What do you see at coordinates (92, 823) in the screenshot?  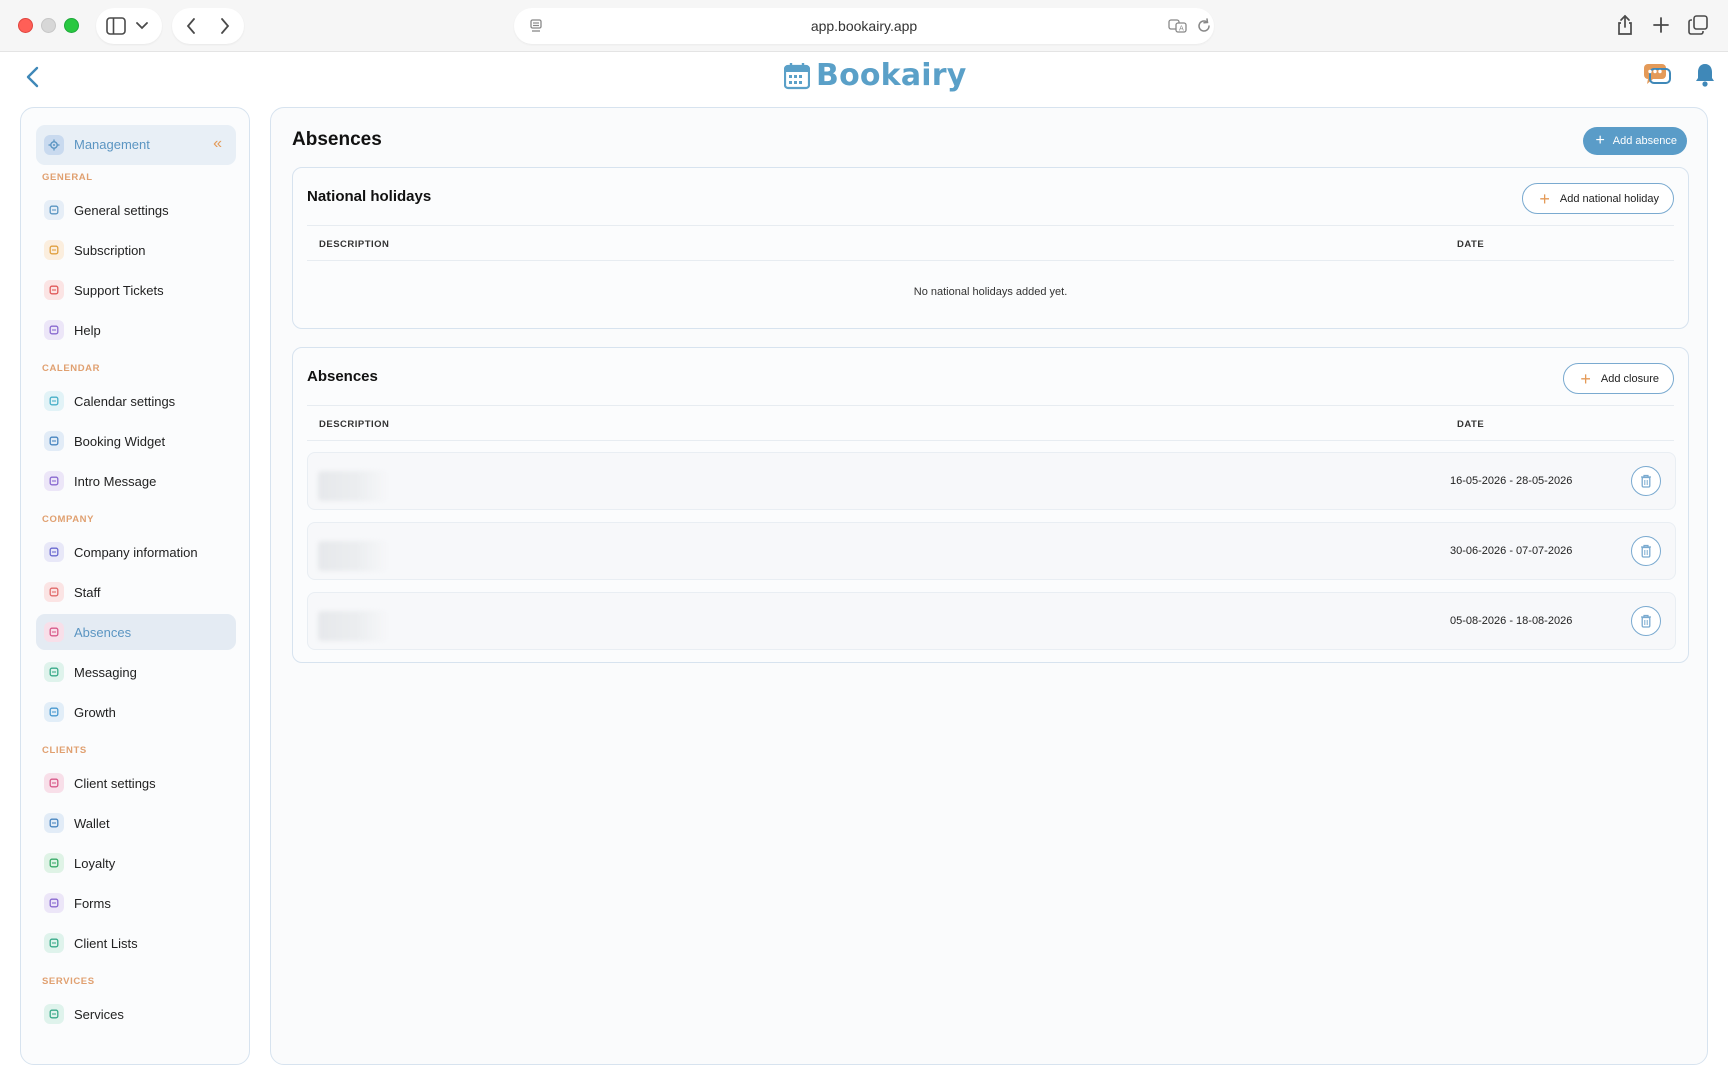 I see `sidebar-item-label: Wallet` at bounding box center [92, 823].